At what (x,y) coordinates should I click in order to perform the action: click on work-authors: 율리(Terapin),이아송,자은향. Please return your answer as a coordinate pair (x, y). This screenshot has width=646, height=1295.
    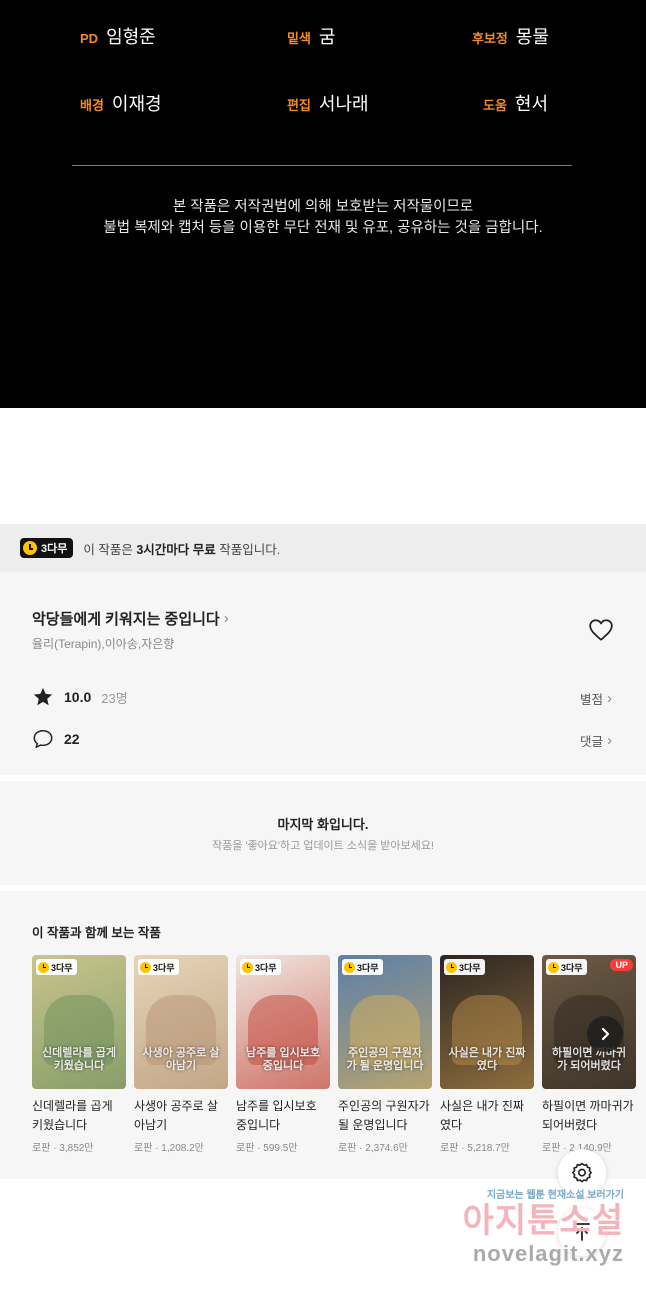
    Looking at the image, I should click on (103, 644).